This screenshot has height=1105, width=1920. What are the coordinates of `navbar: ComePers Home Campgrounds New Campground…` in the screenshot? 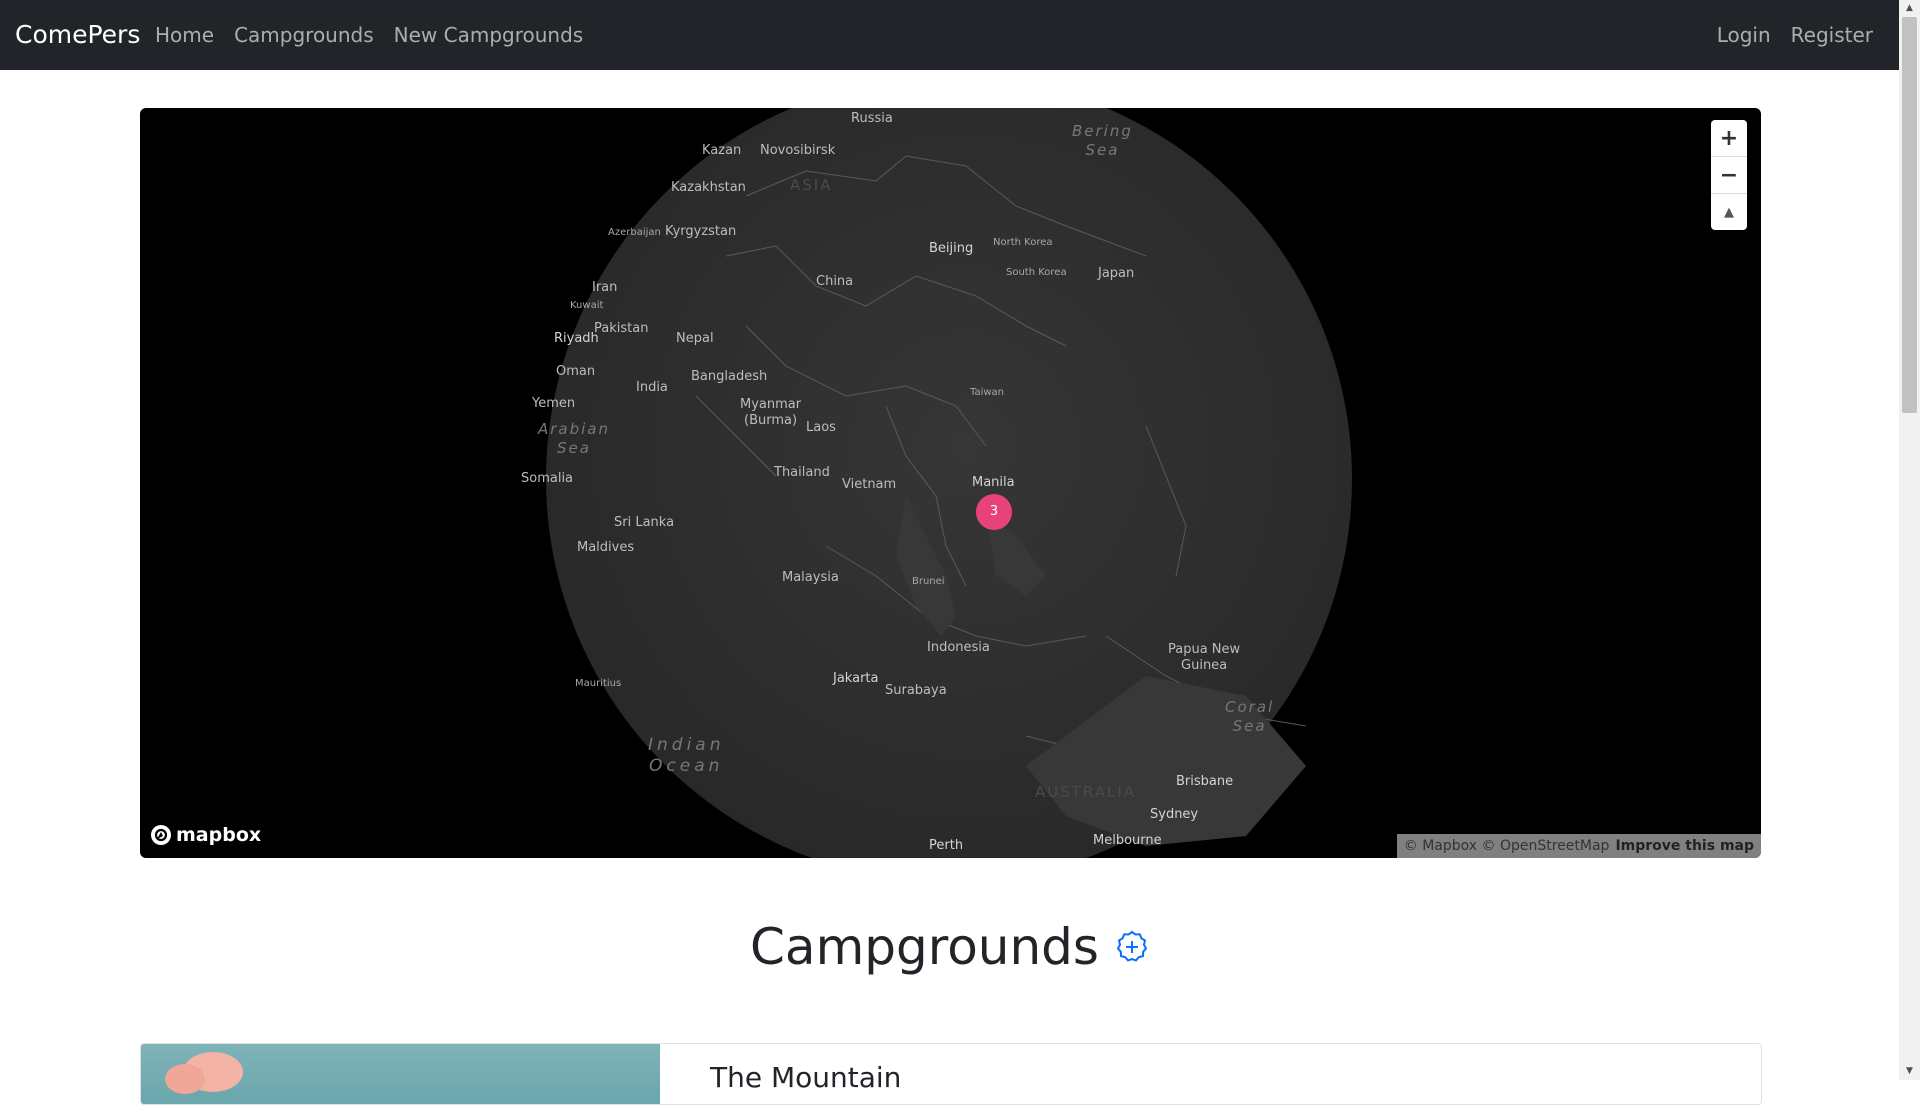 It's located at (949, 35).